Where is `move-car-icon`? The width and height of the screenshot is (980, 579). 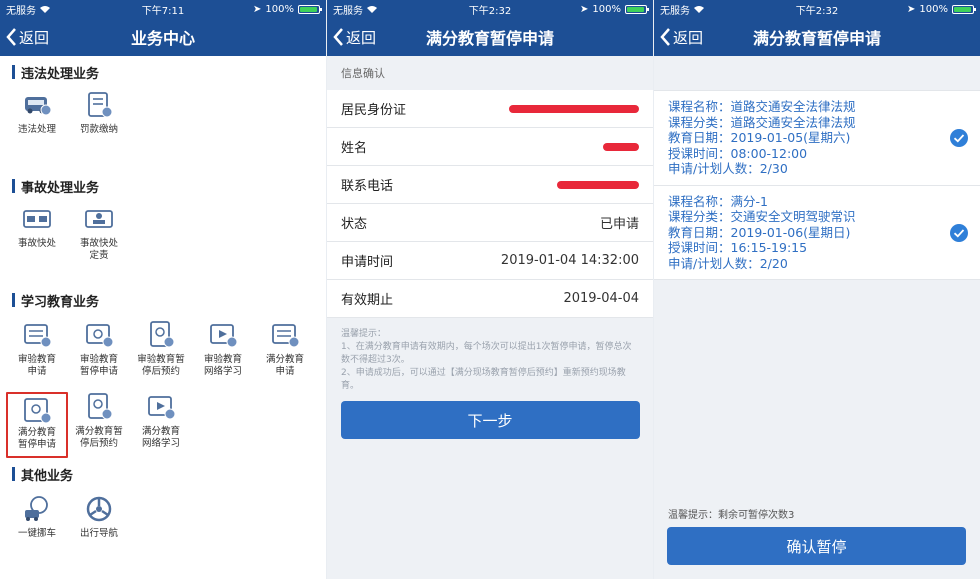 move-car-icon is located at coordinates (36, 508).